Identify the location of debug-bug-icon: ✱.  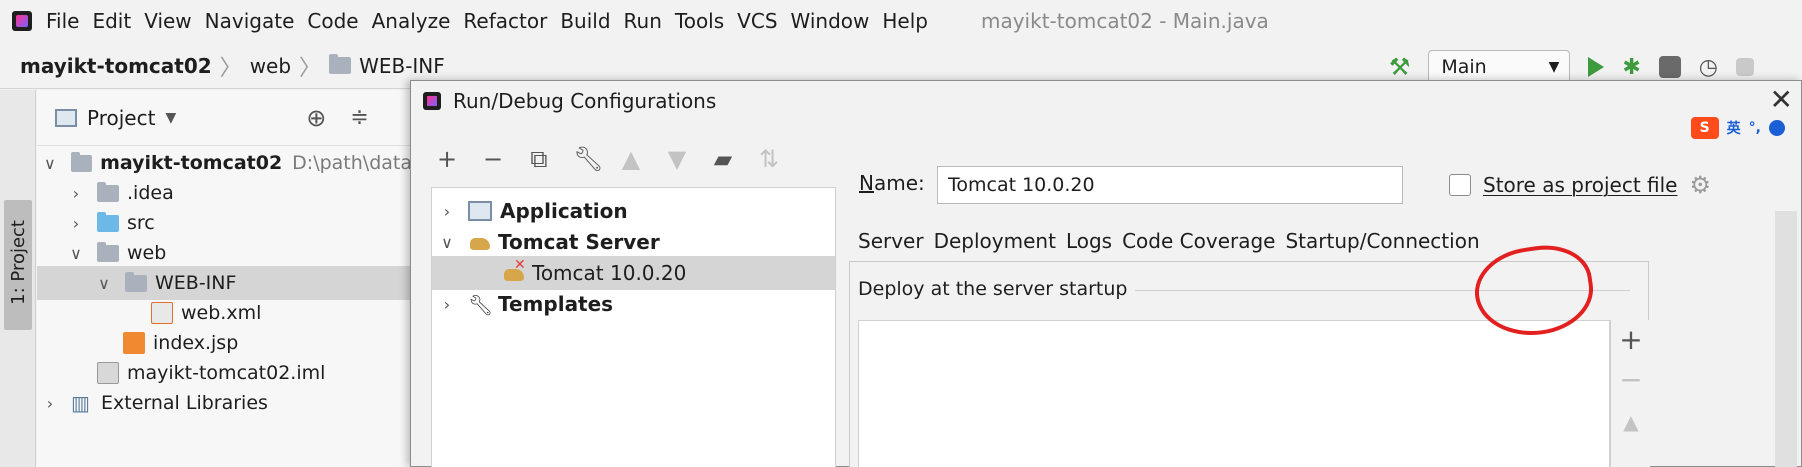
(1631, 67).